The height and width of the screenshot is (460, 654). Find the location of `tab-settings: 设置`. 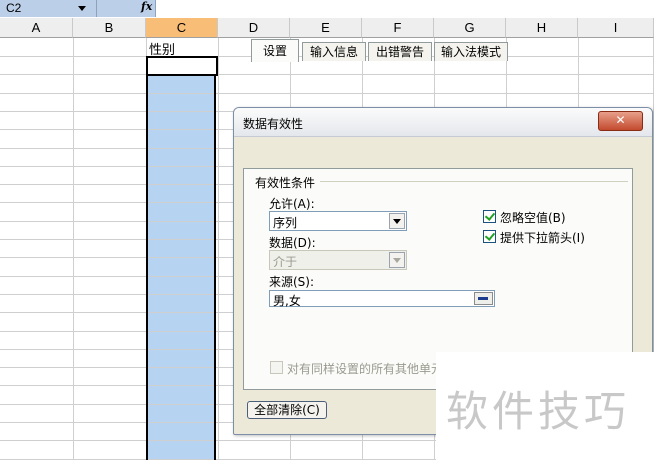

tab-settings: 设置 is located at coordinates (275, 50).